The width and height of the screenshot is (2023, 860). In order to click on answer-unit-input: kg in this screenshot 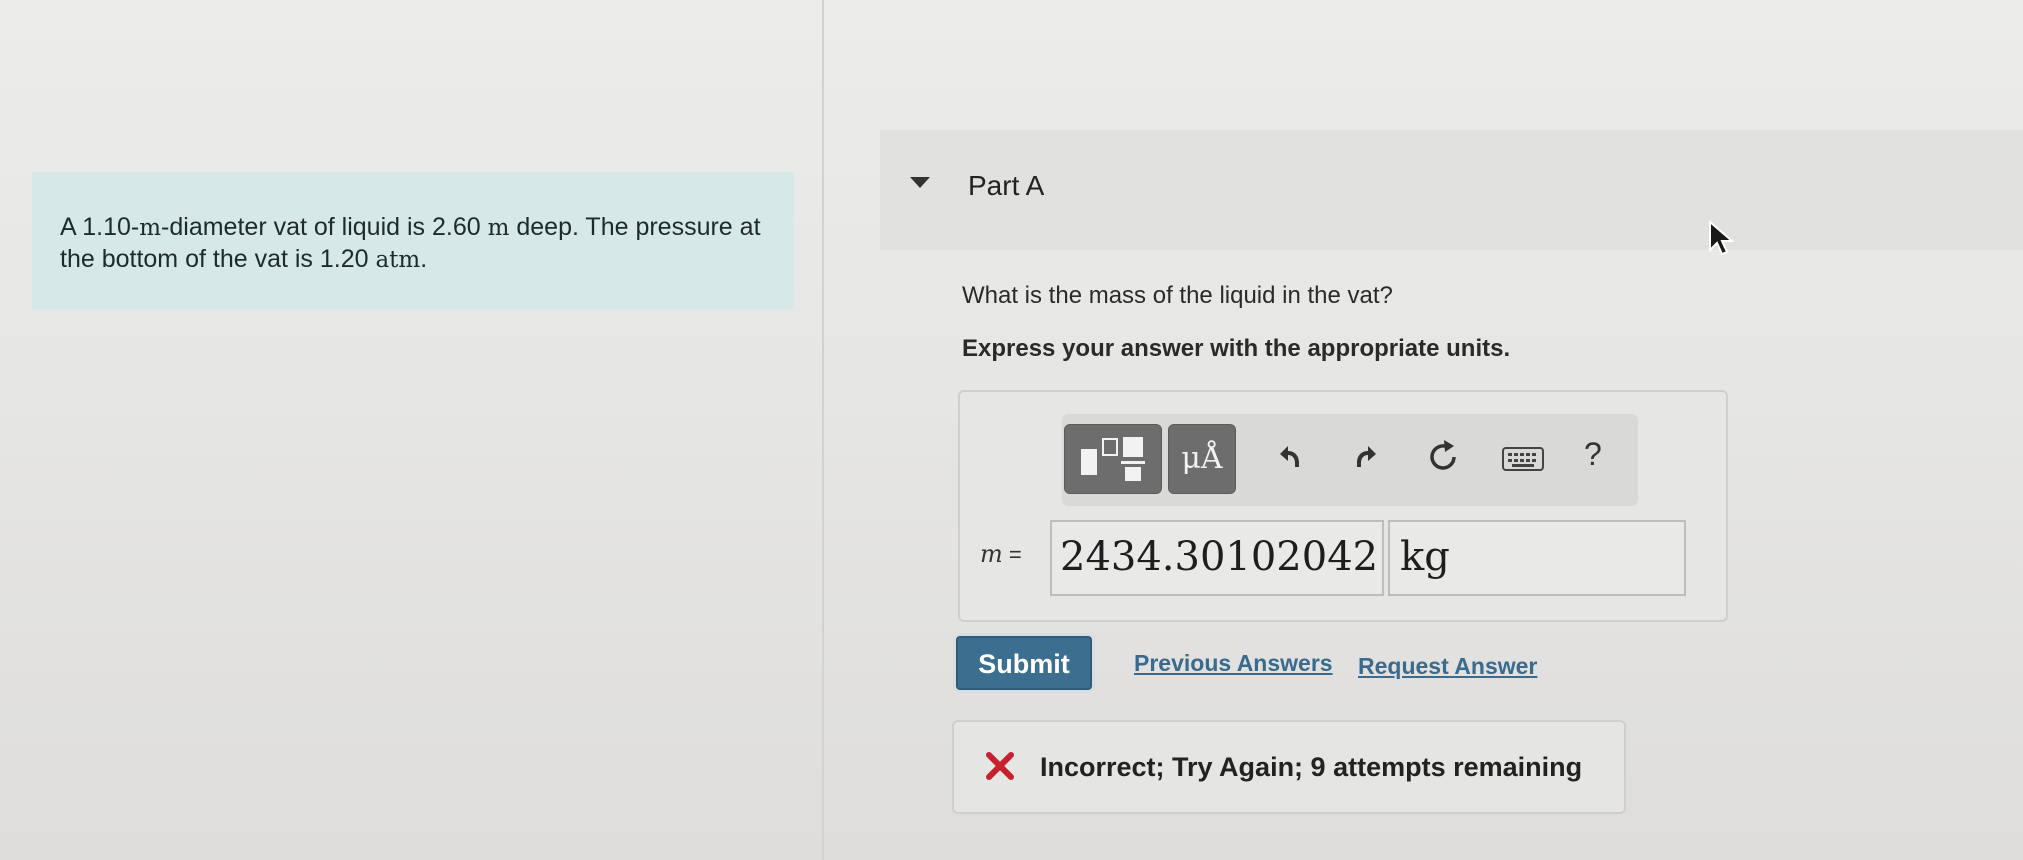, I will do `click(1537, 558)`.